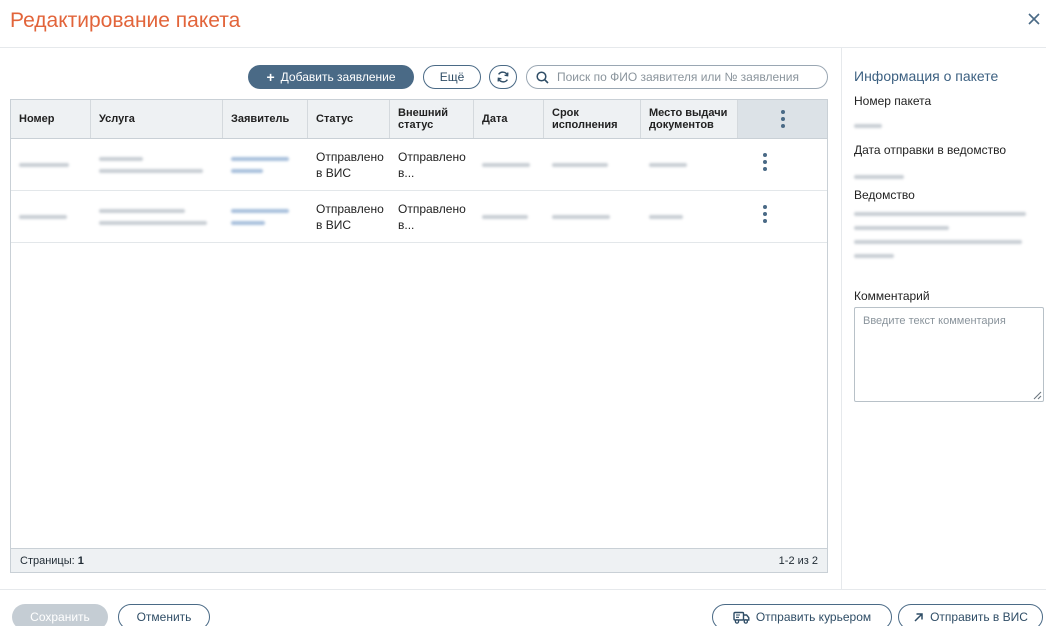 This screenshot has width=1046, height=626. I want to click on more-button: Ещё, so click(452, 77).